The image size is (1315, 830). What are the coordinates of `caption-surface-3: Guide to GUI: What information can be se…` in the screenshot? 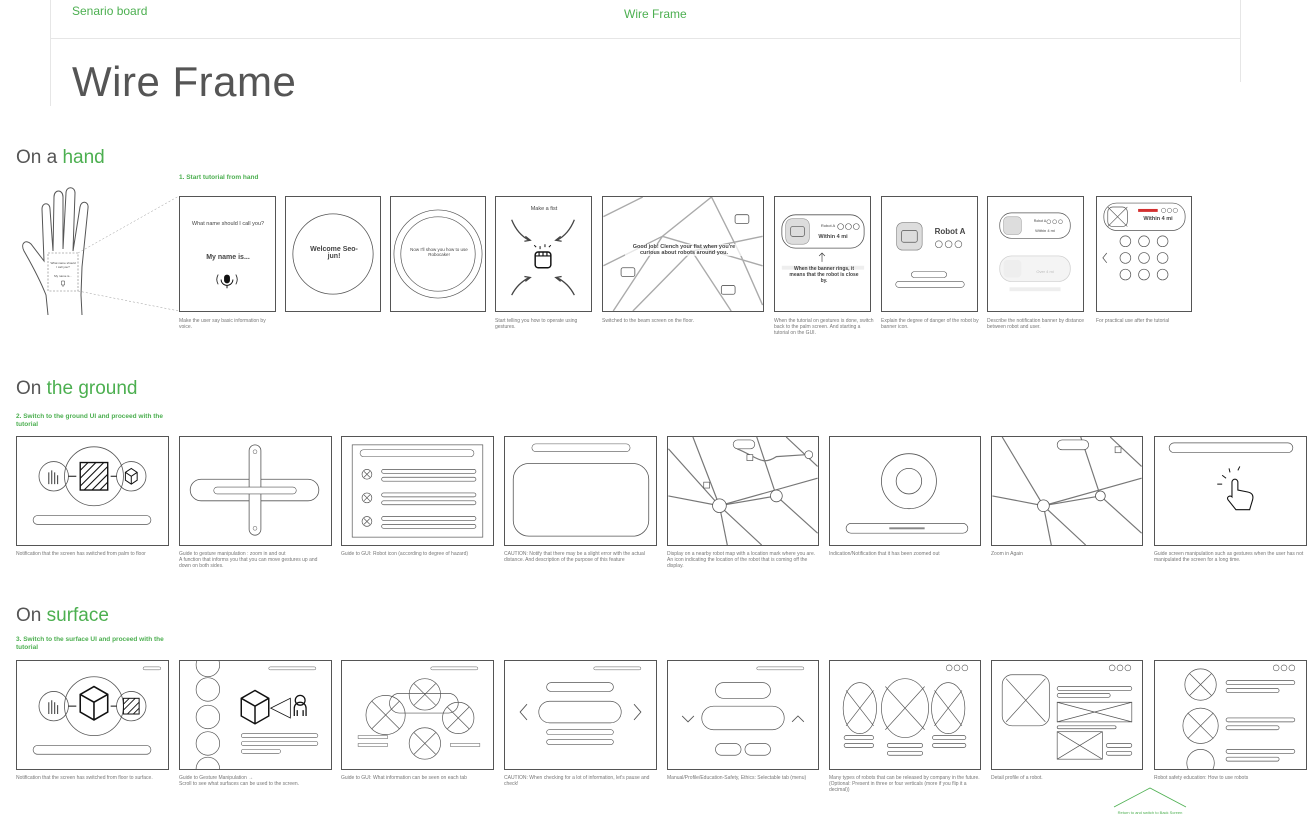 It's located at (404, 778).